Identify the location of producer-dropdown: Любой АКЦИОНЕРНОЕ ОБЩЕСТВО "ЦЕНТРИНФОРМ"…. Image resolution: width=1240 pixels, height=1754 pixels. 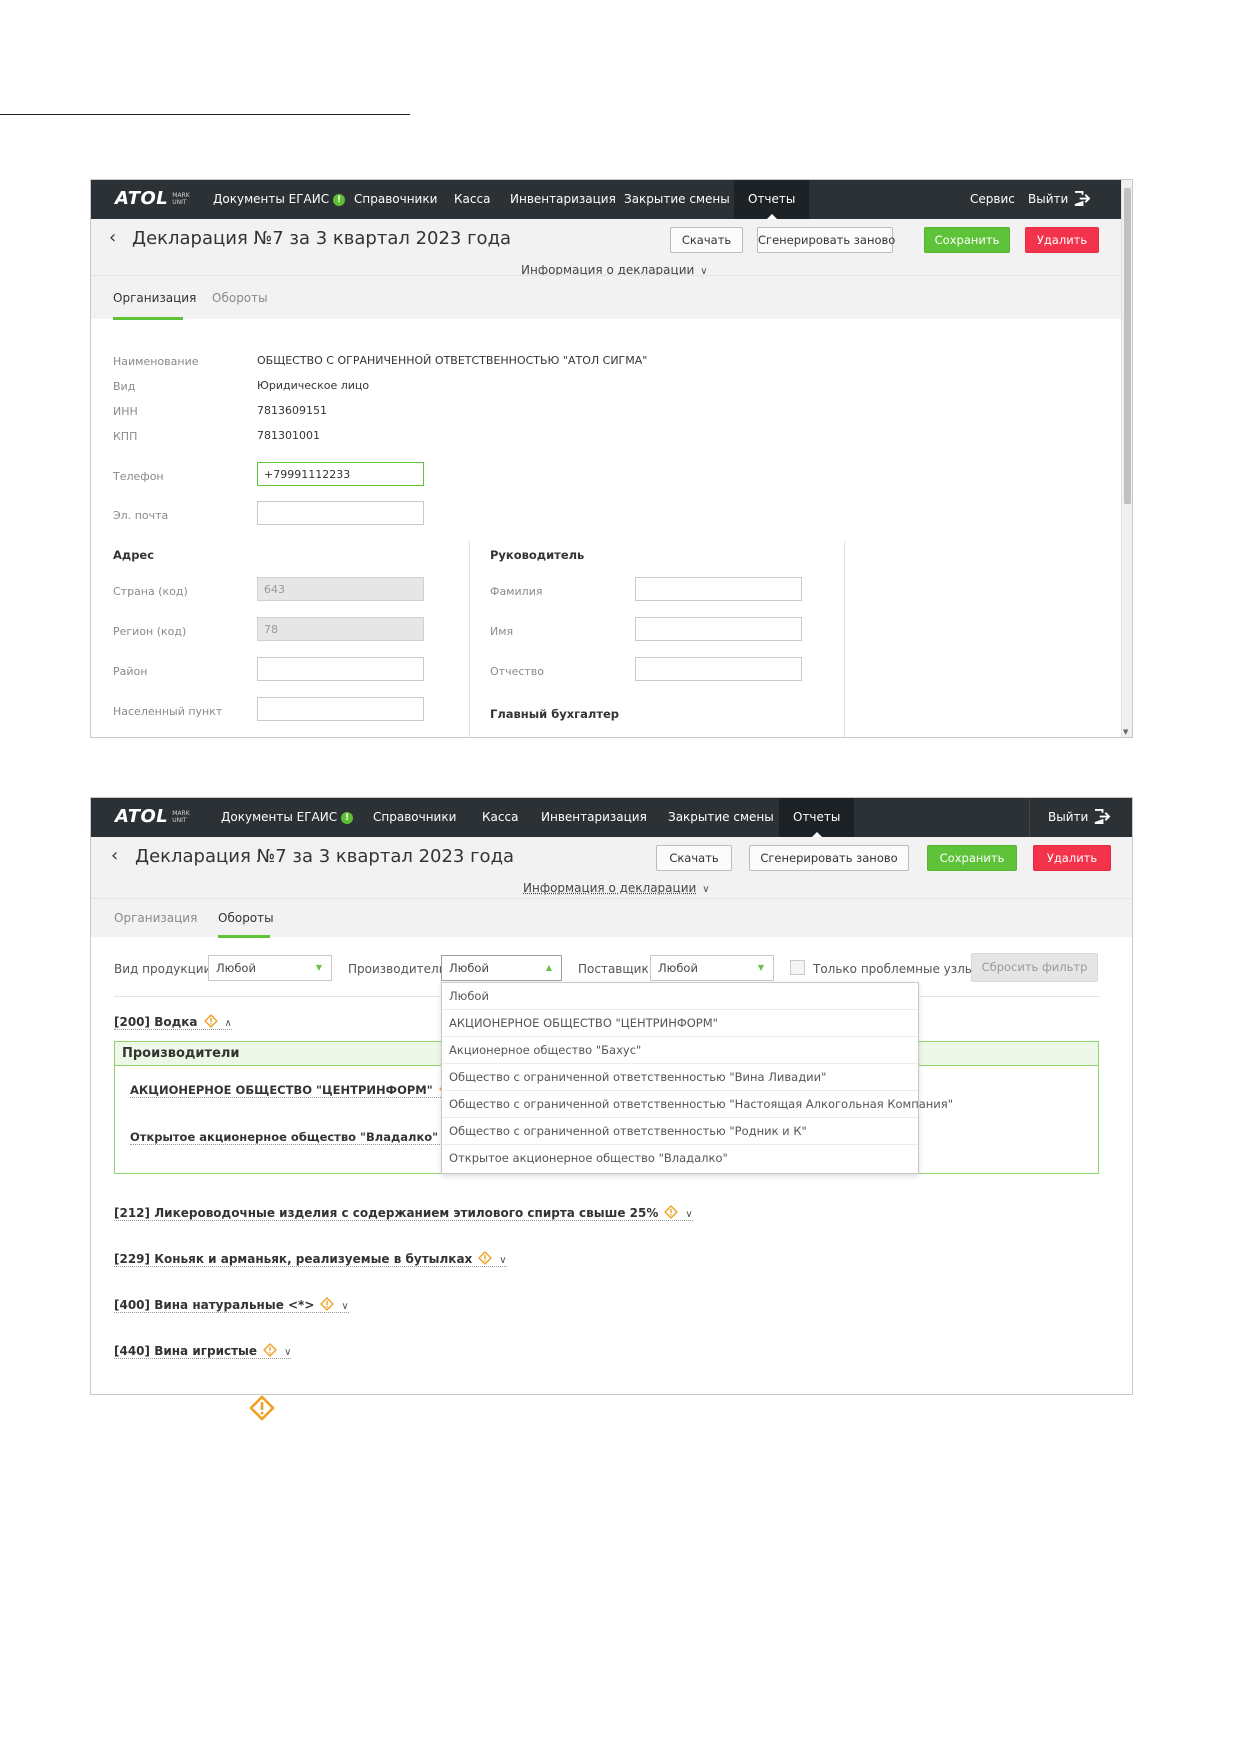
(697, 1078).